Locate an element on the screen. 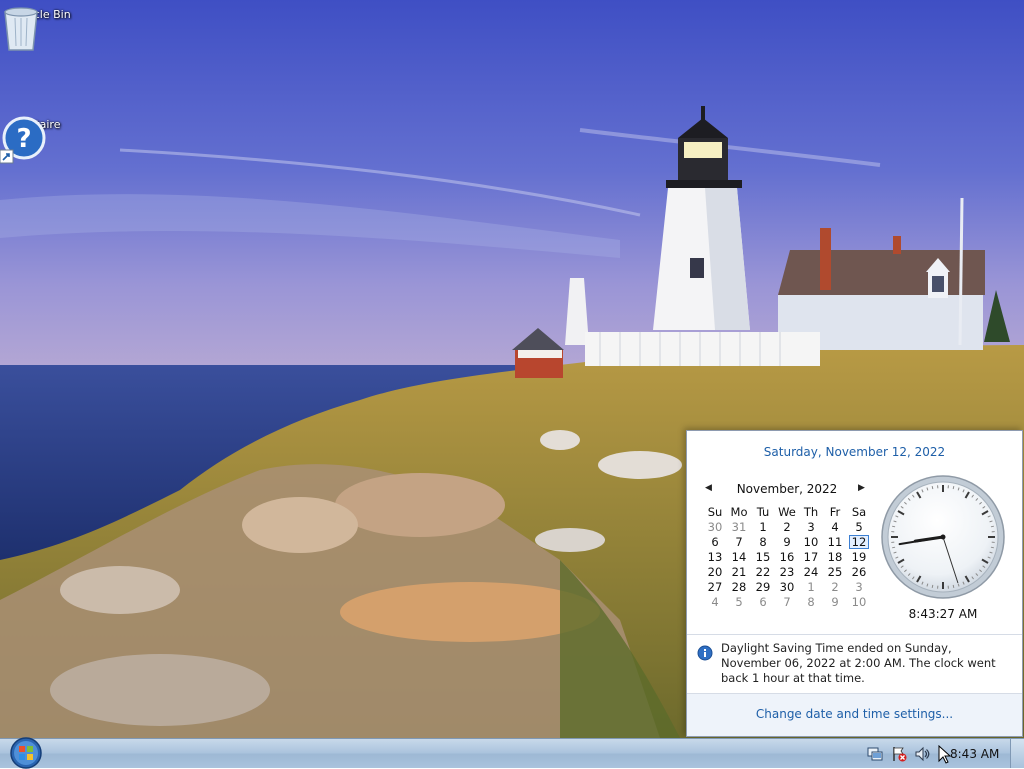 This screenshot has height=769, width=1024. previous-month-button: ◀ is located at coordinates (708, 488).